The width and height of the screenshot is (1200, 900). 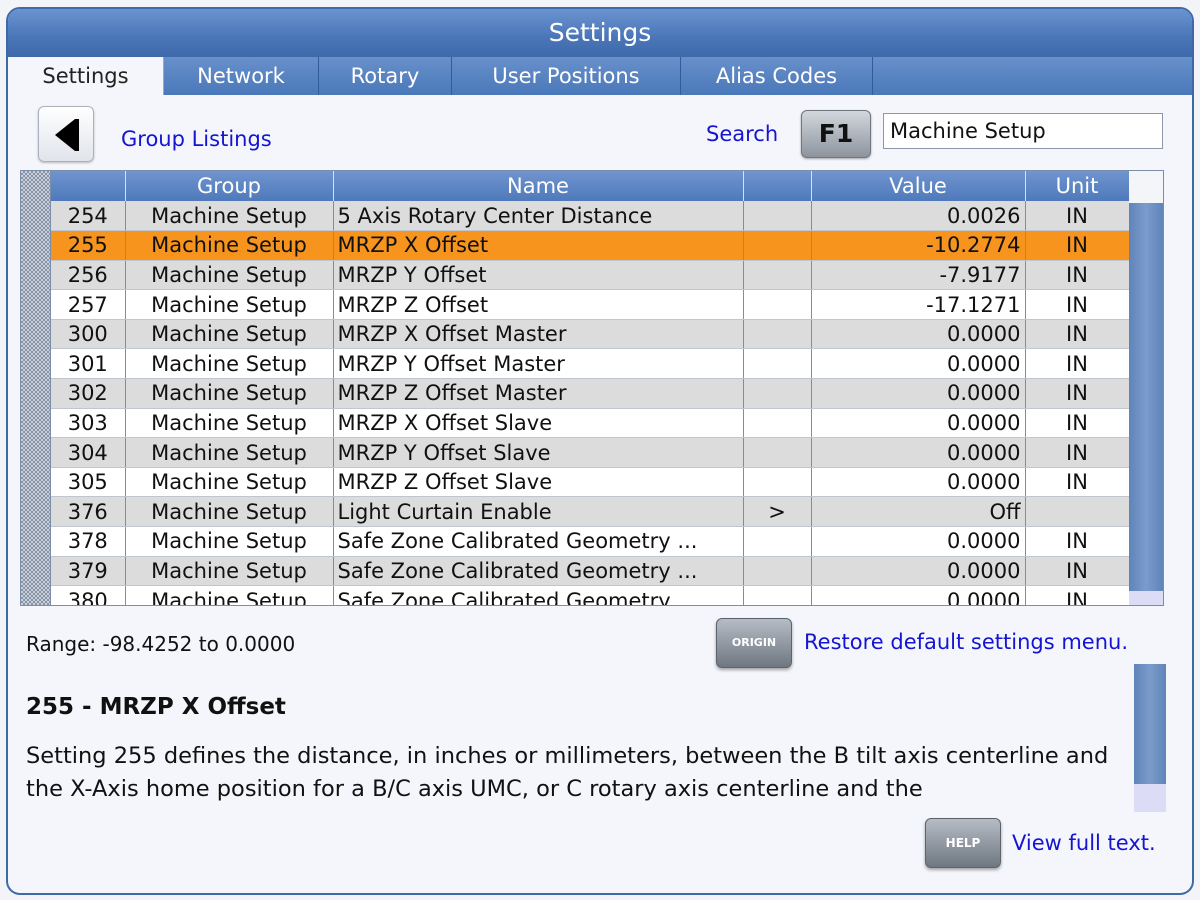 What do you see at coordinates (88, 186) in the screenshot?
I see `column-header-number` at bounding box center [88, 186].